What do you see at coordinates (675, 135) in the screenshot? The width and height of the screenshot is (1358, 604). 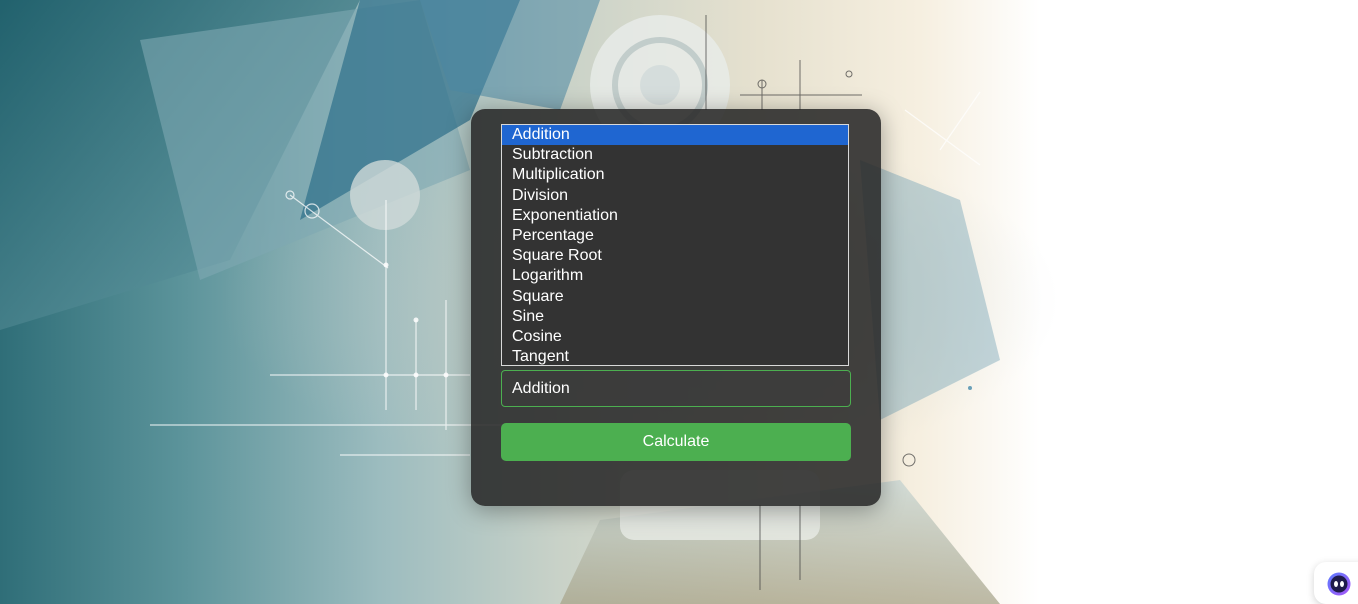 I see `operation-option-addition: Addition` at bounding box center [675, 135].